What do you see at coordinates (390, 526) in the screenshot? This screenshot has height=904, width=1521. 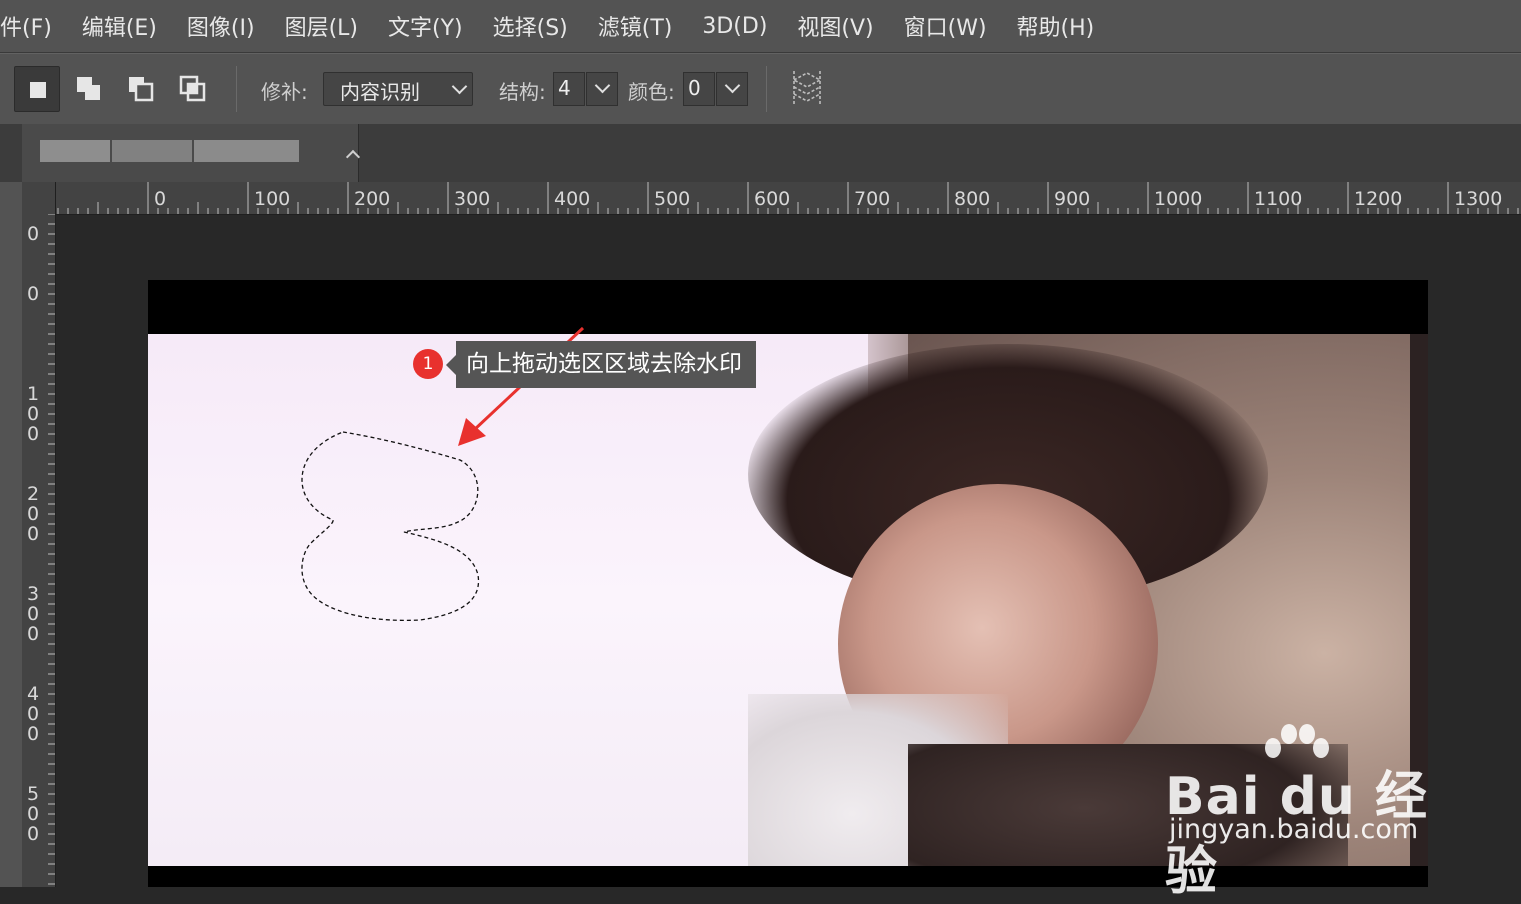 I see `selection-marquee` at bounding box center [390, 526].